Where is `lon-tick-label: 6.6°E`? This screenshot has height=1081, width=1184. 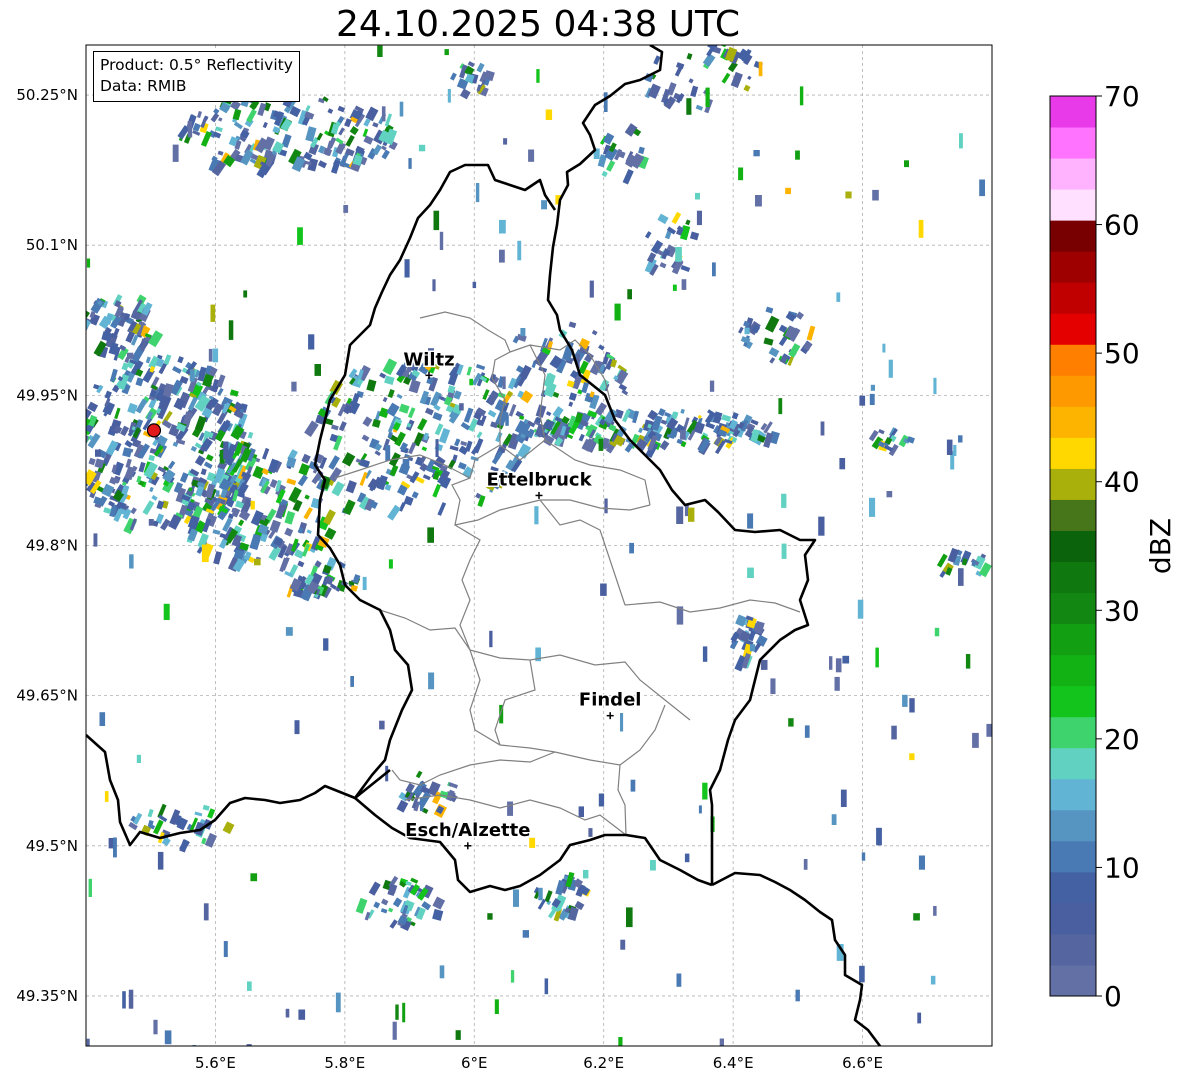 lon-tick-label: 6.6°E is located at coordinates (862, 1063).